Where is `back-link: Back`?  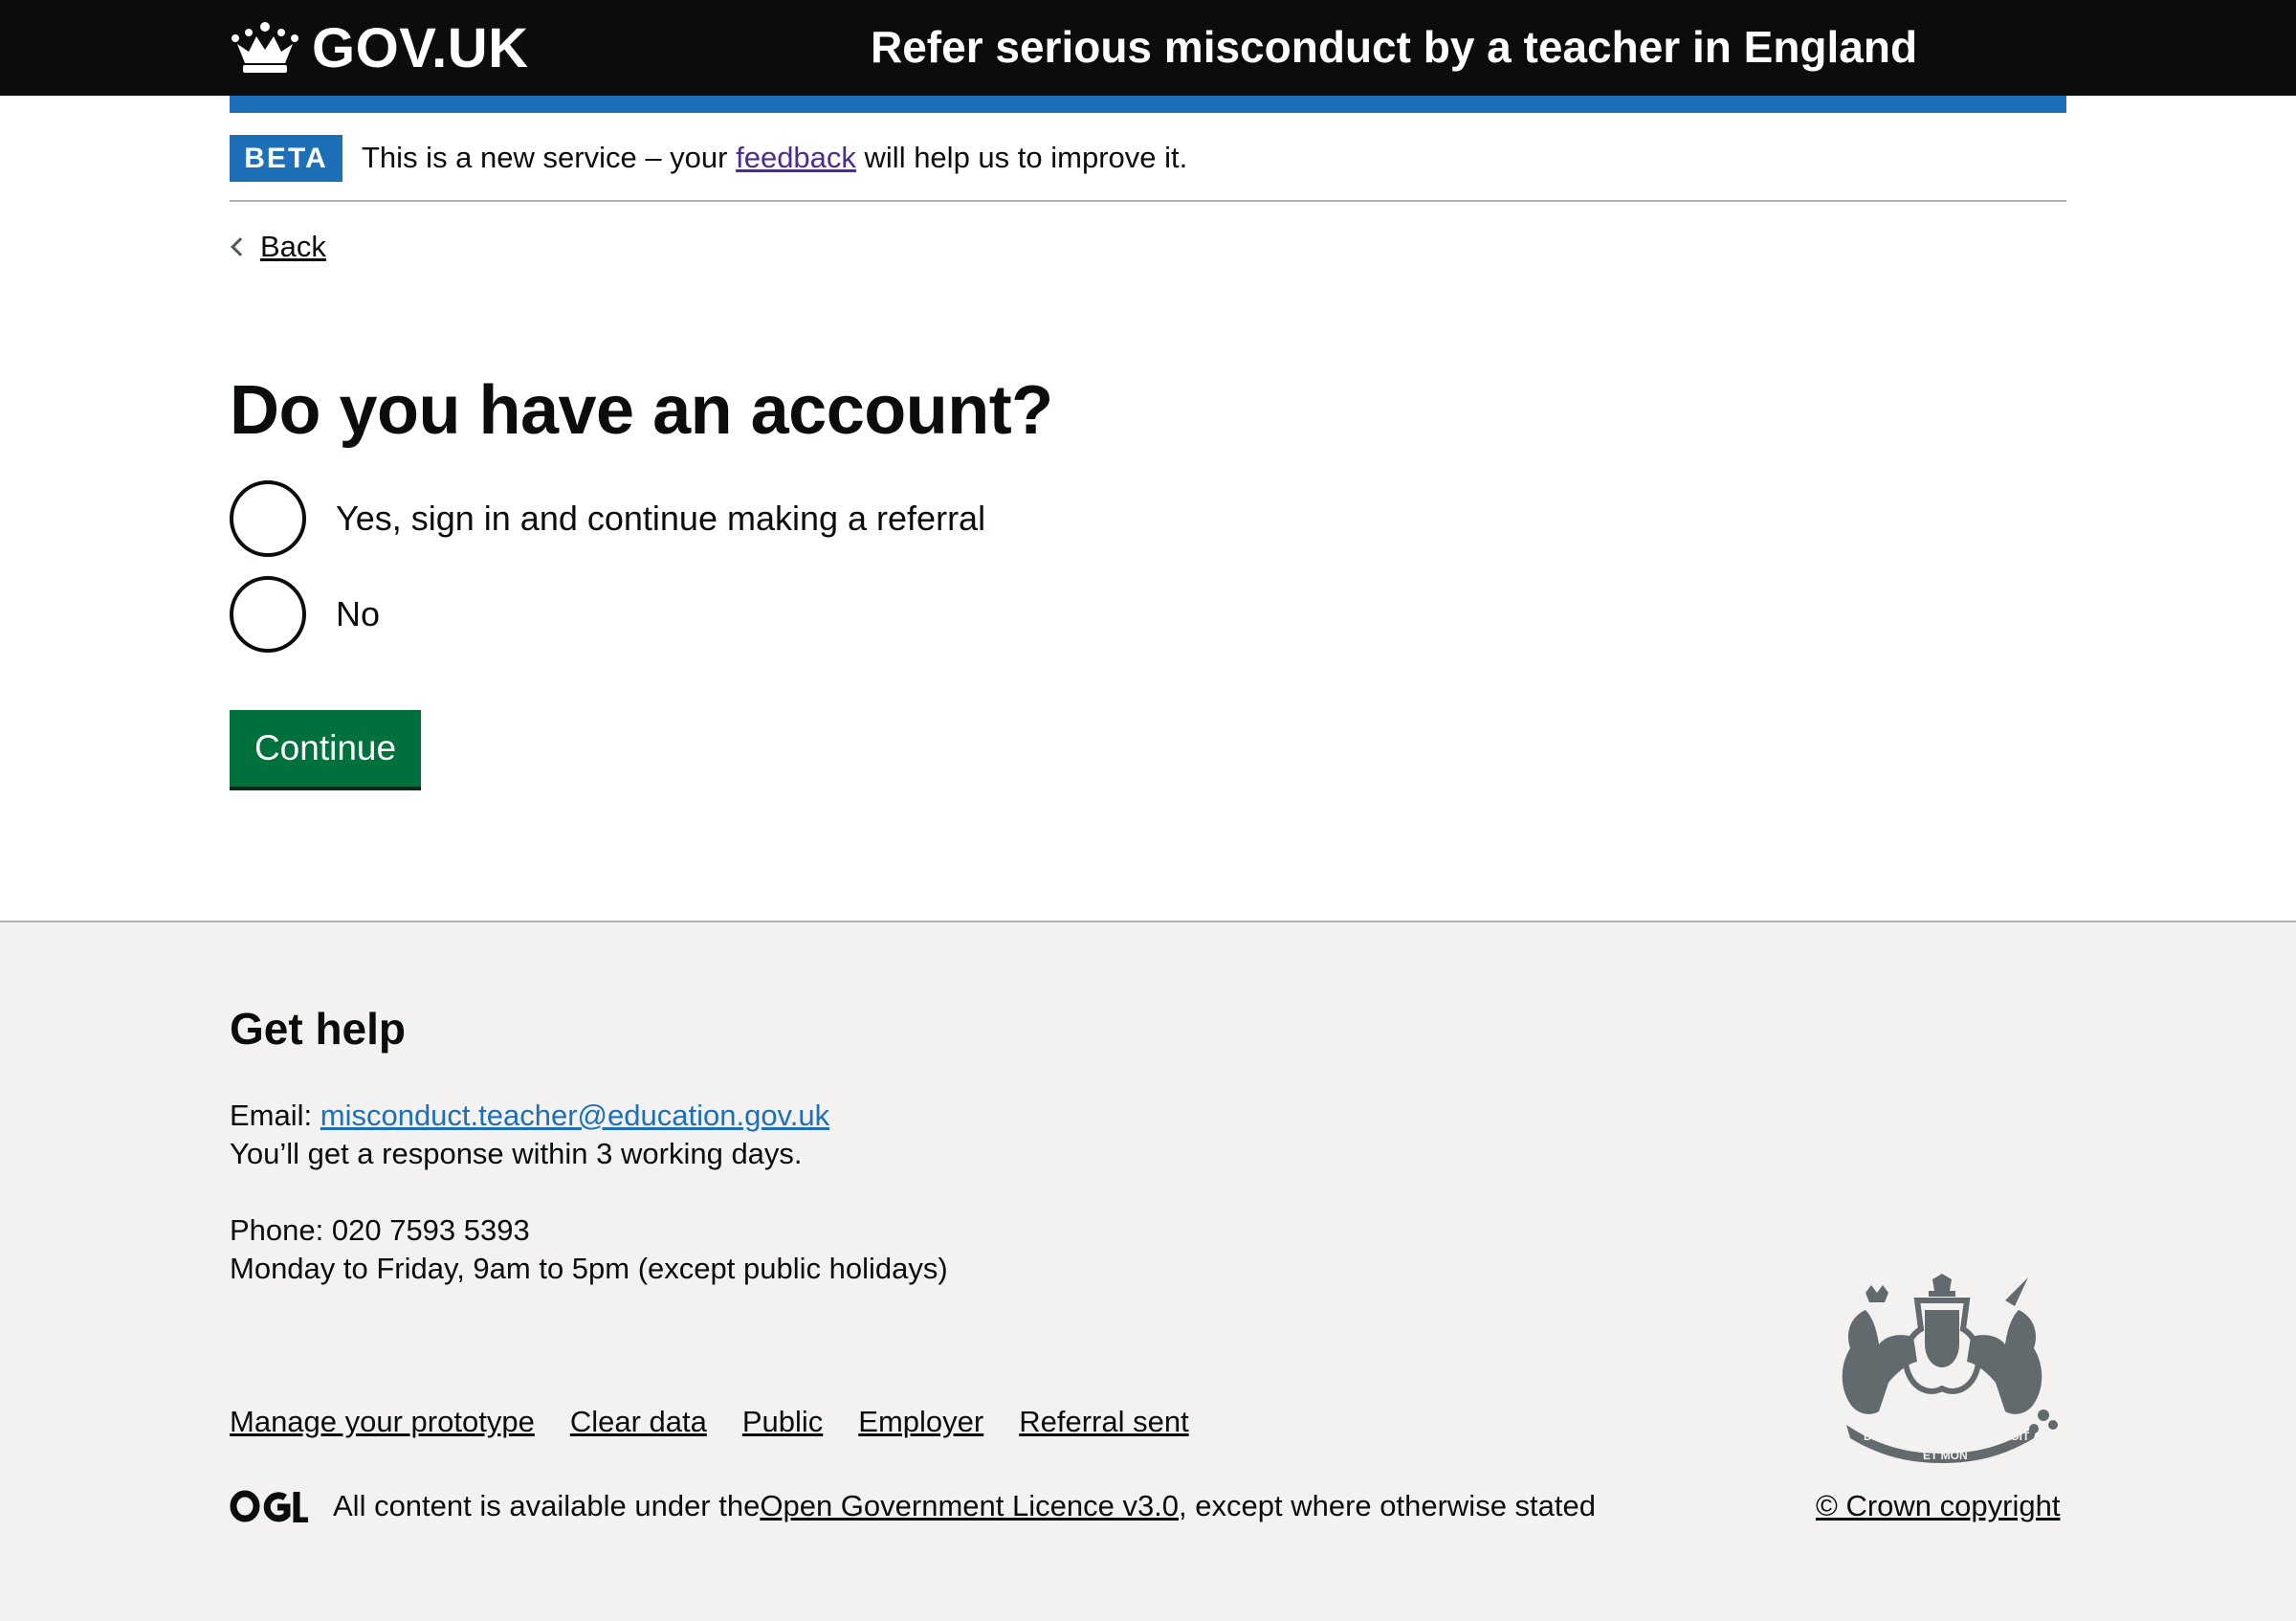
back-link: Back is located at coordinates (278, 247).